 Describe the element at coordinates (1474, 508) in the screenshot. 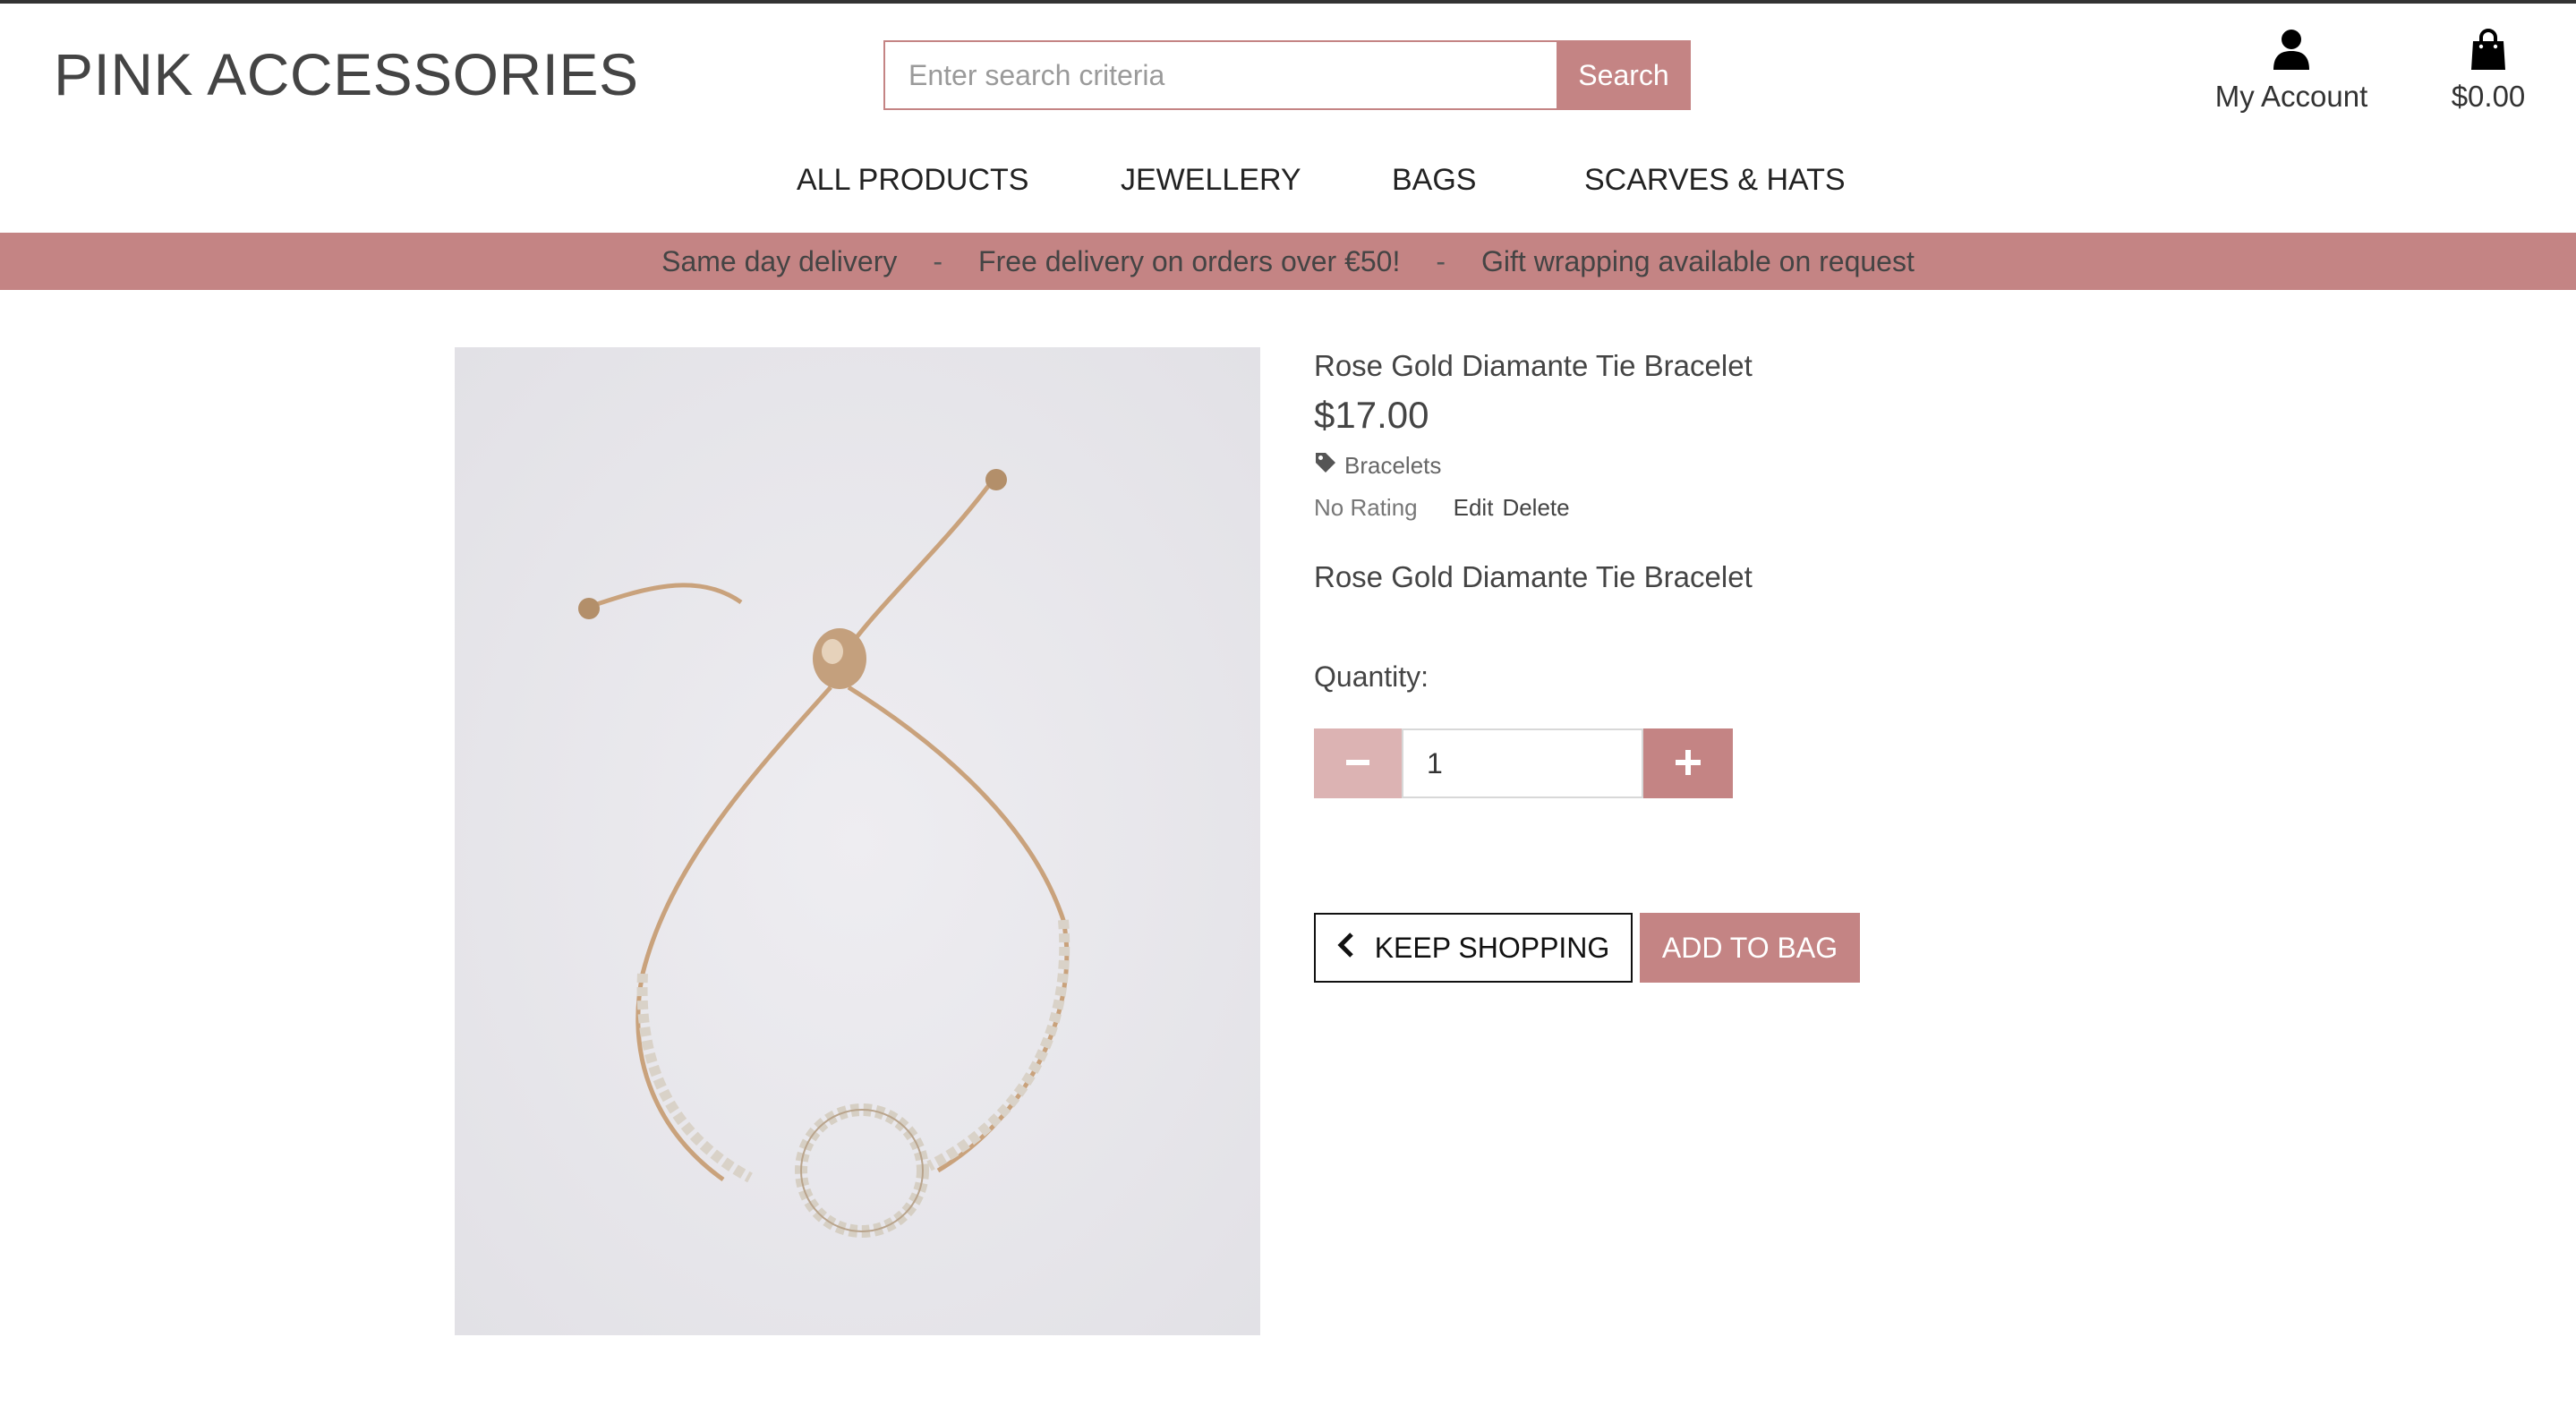

I see `edit-link: Edit` at that location.